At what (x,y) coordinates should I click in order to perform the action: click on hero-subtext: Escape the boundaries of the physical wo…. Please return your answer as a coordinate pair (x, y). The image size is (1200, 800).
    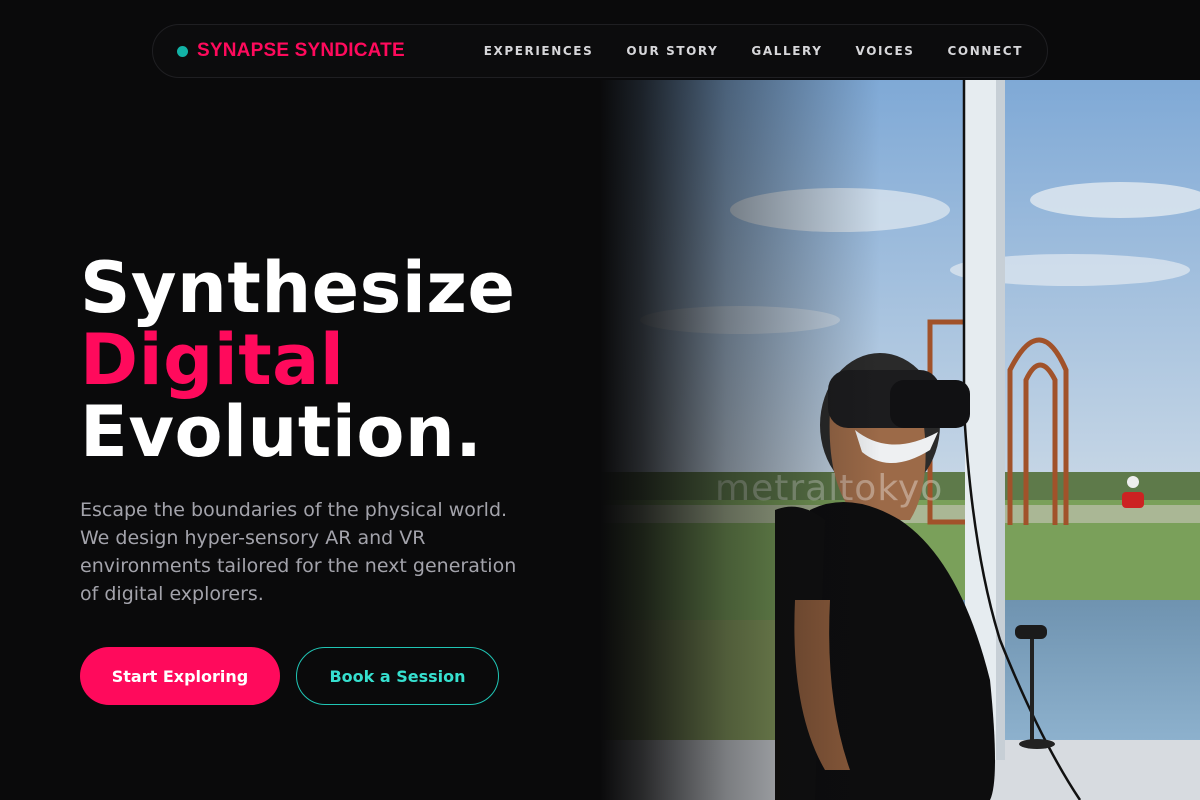
    Looking at the image, I should click on (298, 552).